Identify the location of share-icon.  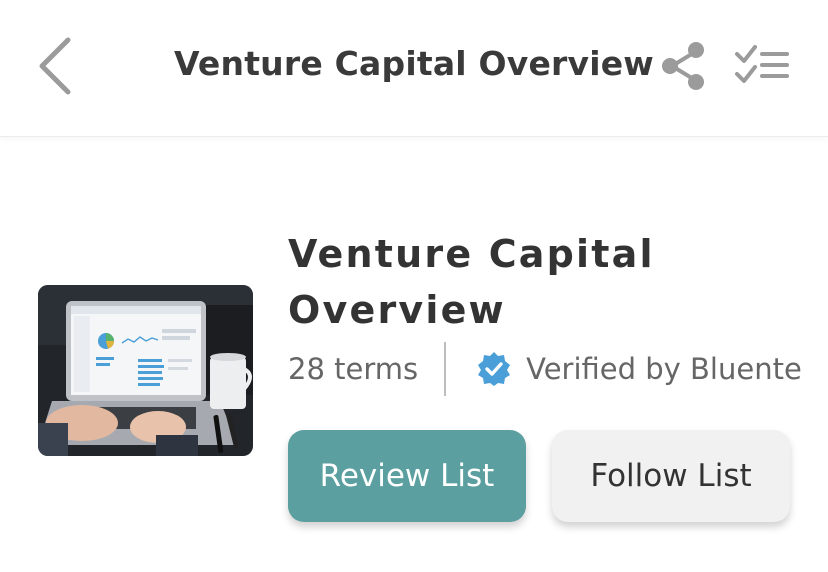
(683, 66).